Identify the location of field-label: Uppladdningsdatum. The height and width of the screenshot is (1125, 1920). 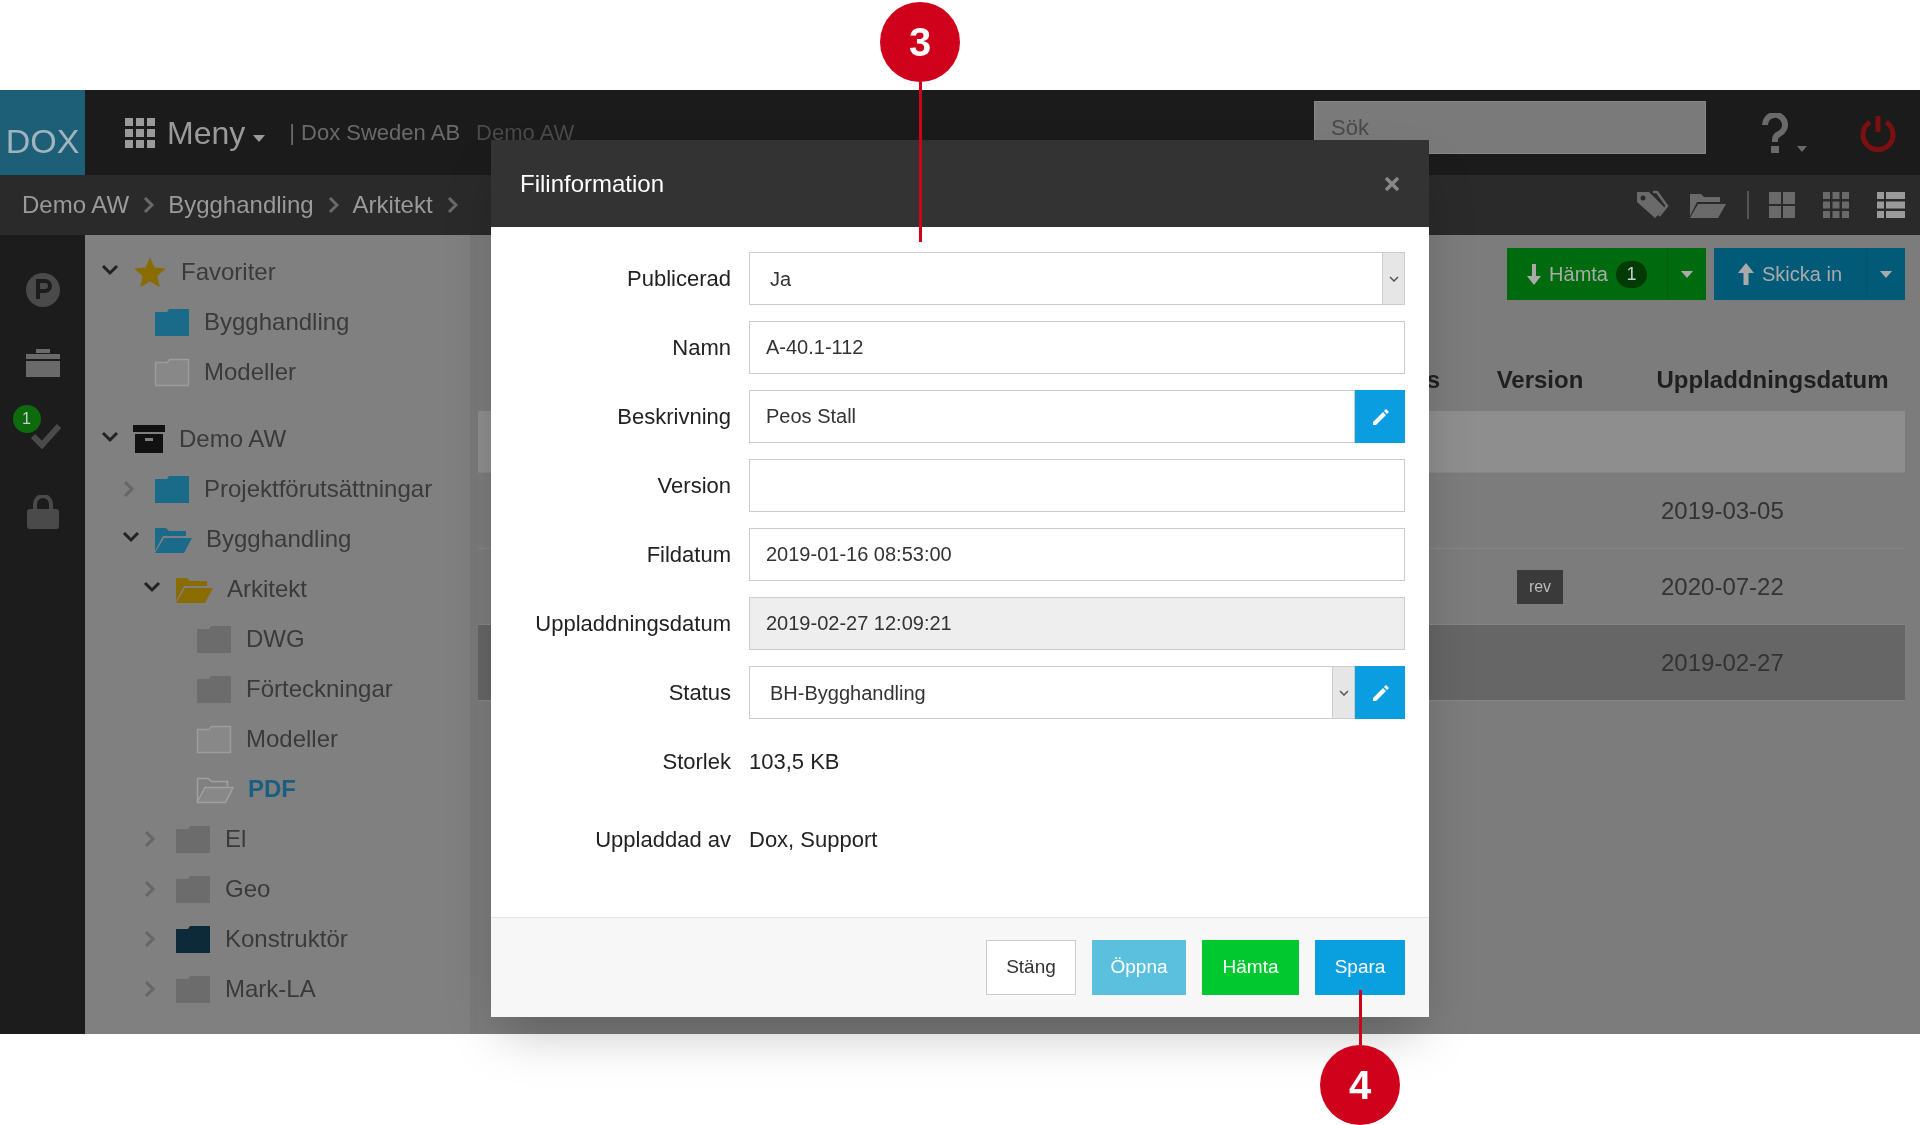
(633, 624).